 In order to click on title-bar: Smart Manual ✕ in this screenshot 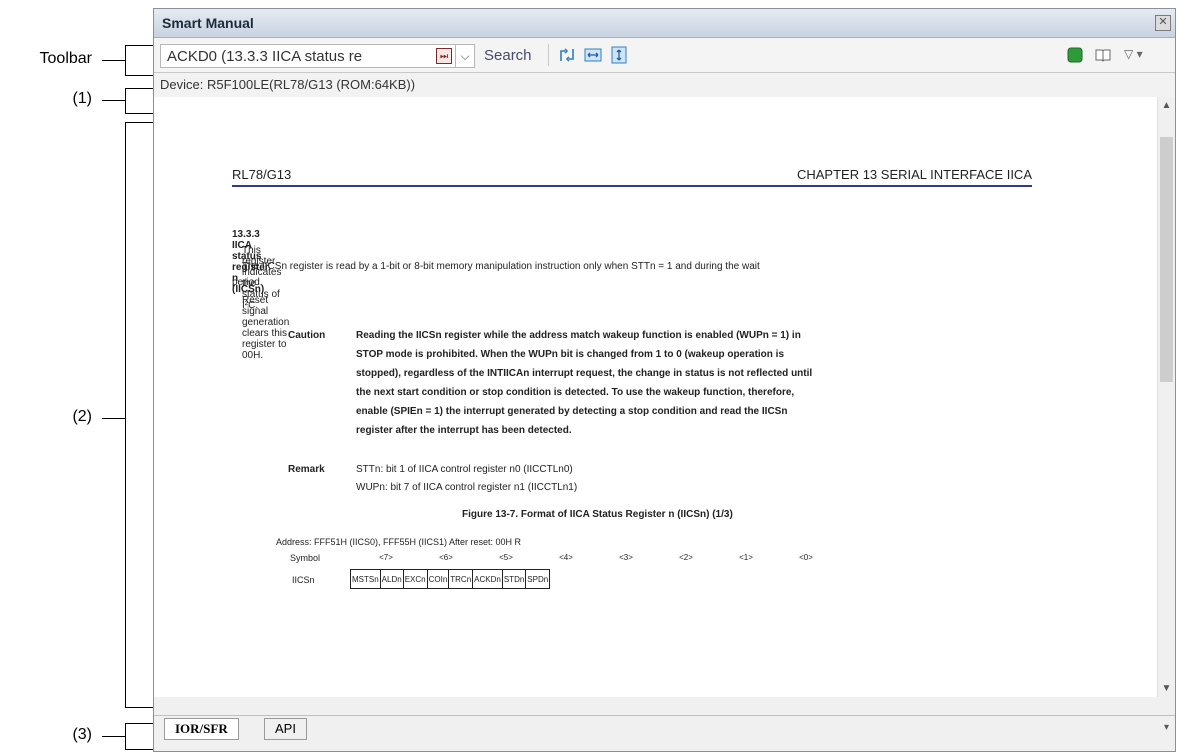, I will do `click(664, 23)`.